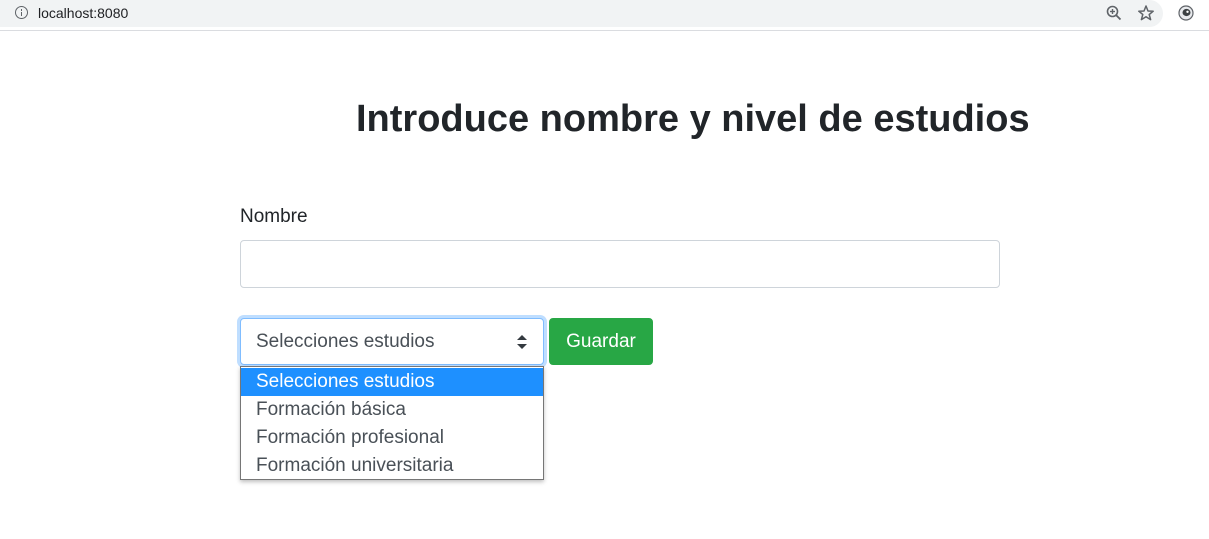 This screenshot has width=1209, height=539. What do you see at coordinates (1114, 13) in the screenshot?
I see `zoom-icon` at bounding box center [1114, 13].